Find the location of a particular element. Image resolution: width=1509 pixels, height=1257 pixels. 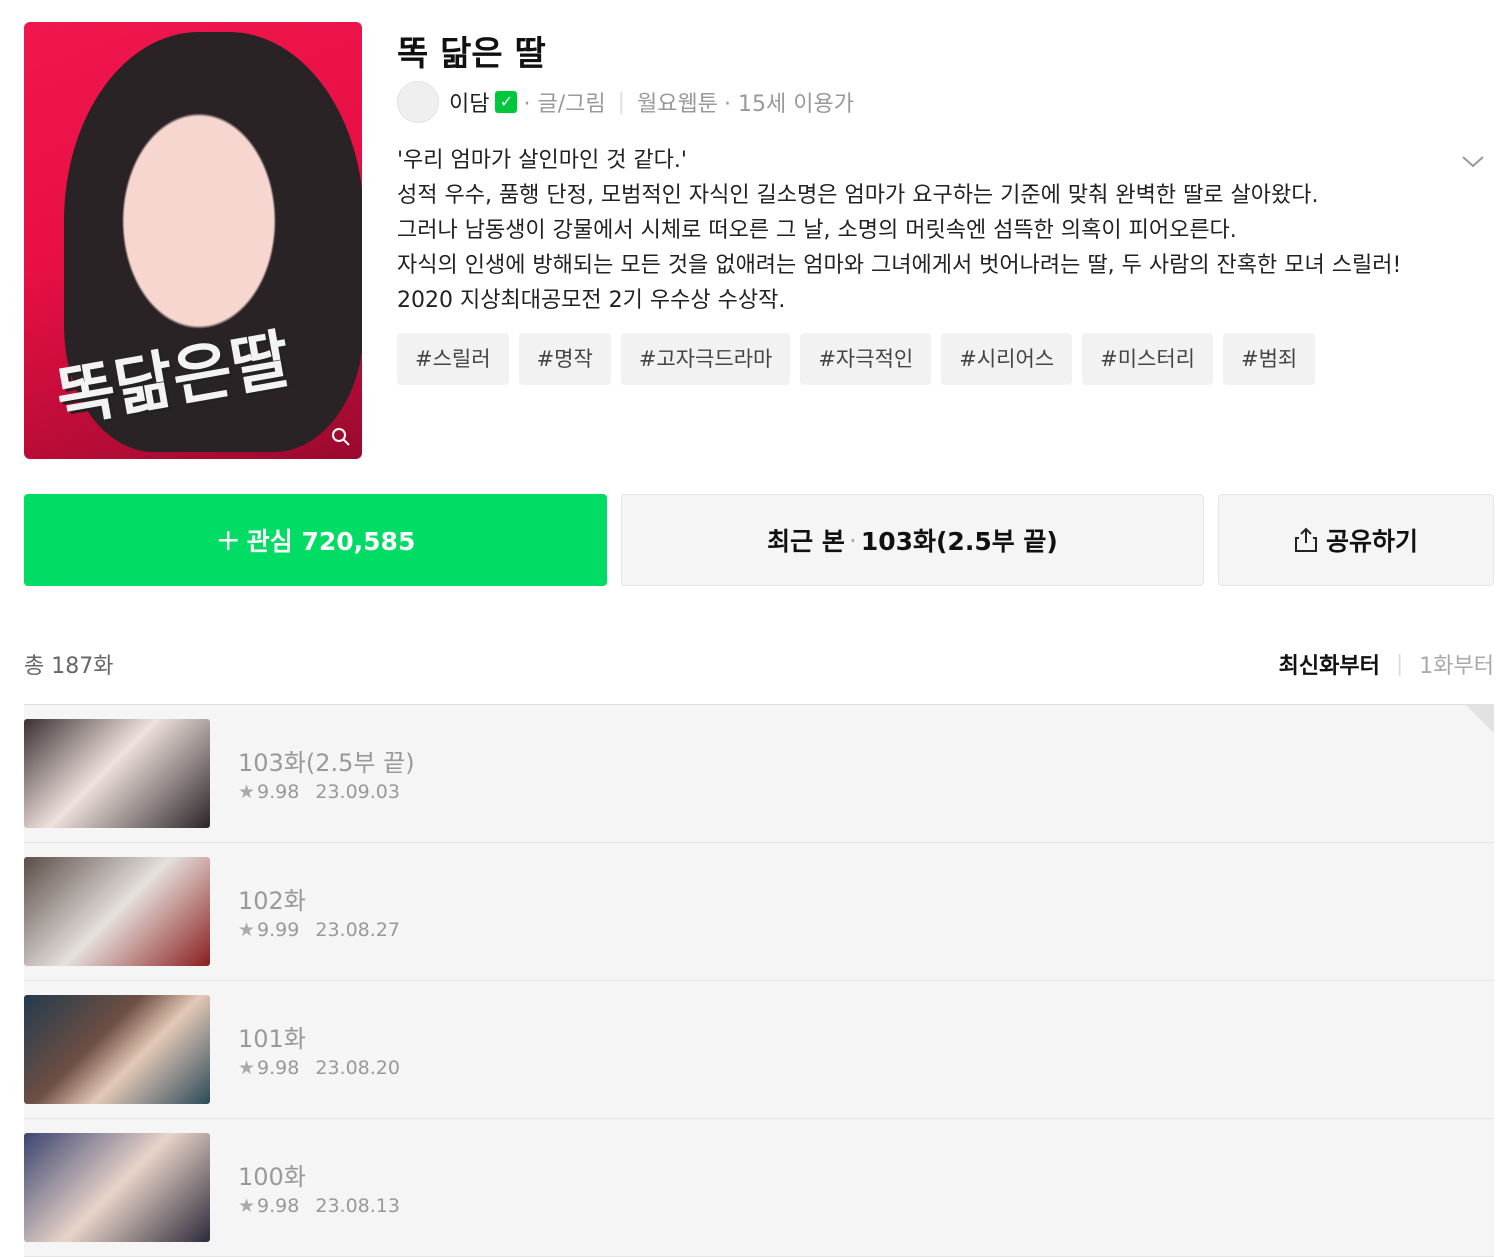

zoom-icon is located at coordinates (341, 438).